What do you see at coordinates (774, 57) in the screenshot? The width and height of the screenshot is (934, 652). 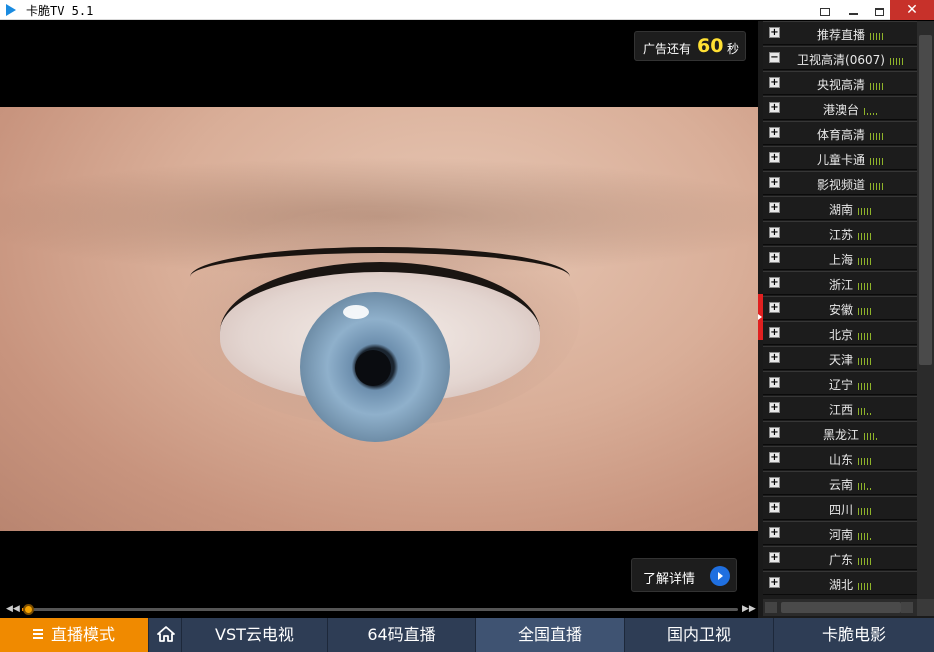 I see `collapse-icon: −` at bounding box center [774, 57].